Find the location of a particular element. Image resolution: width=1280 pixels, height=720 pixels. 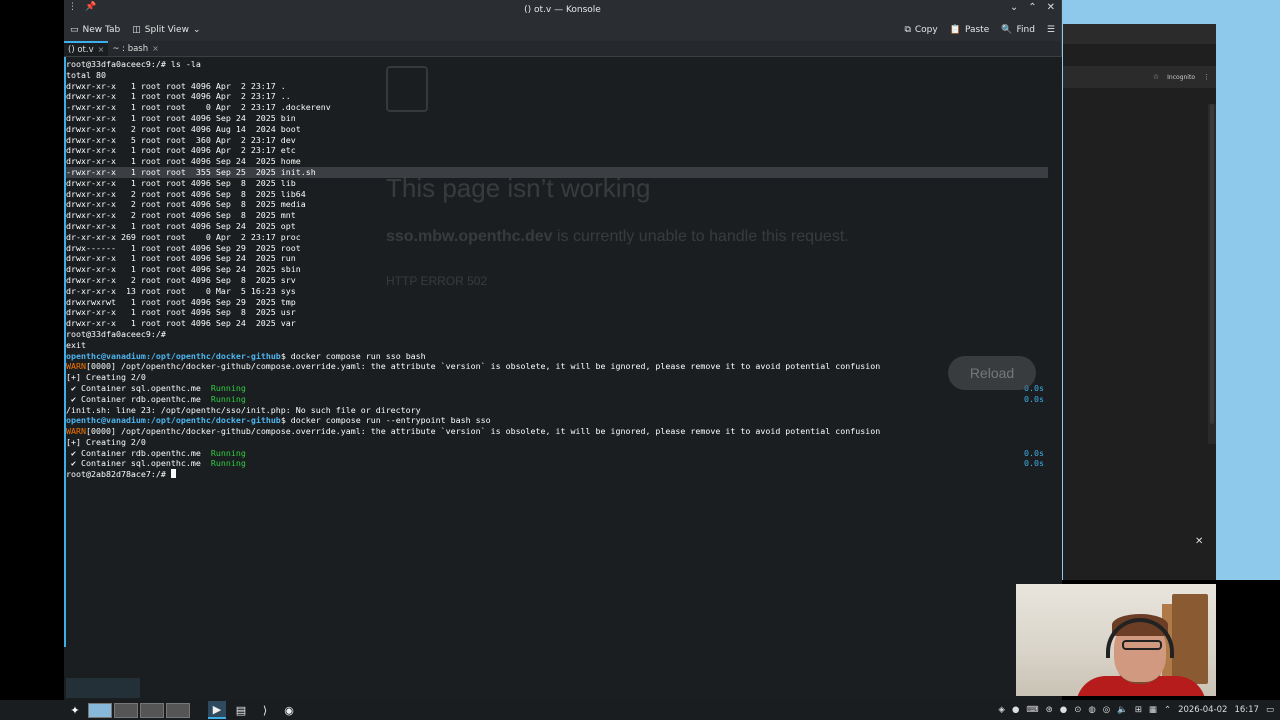

tray-icon: ◎ is located at coordinates (1106, 710).